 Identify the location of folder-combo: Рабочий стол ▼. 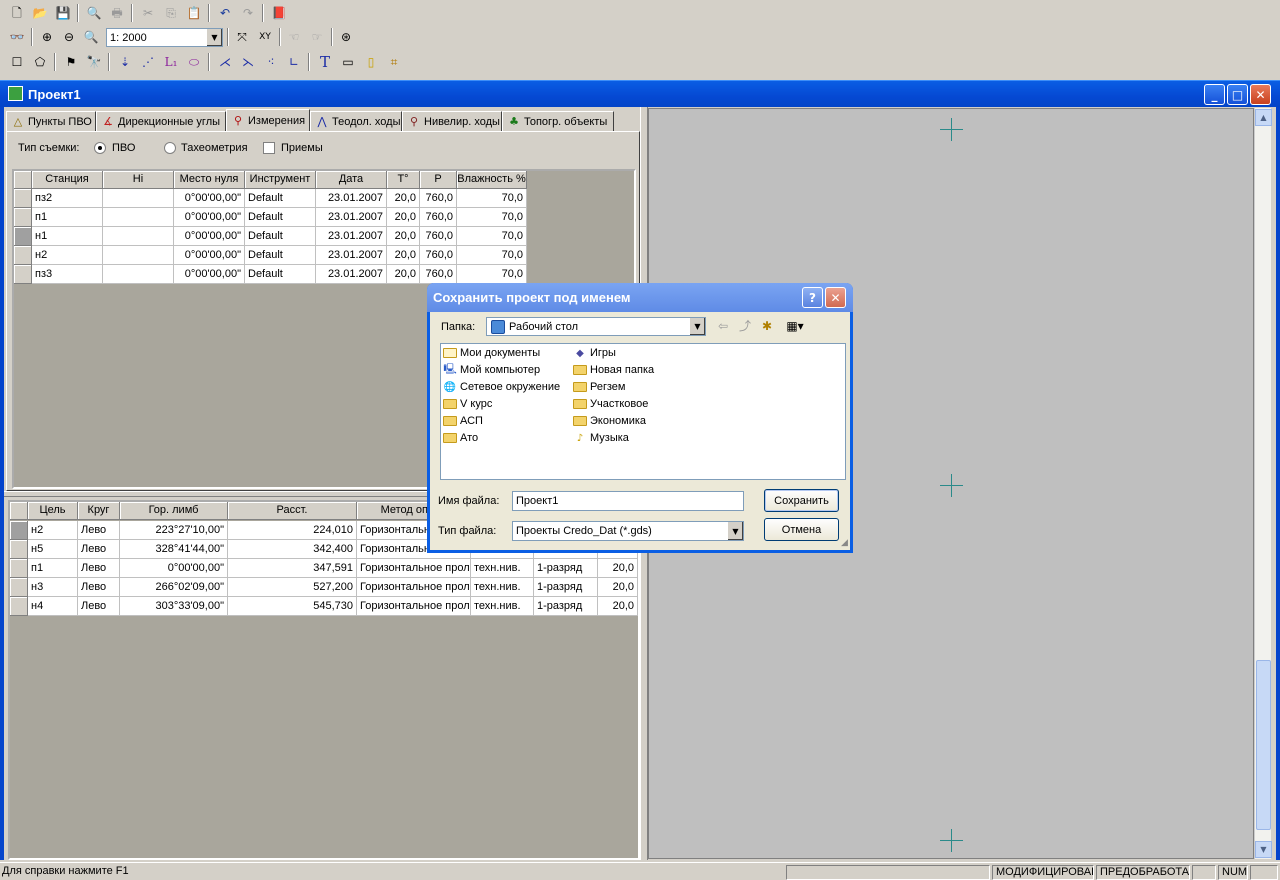
(596, 326).